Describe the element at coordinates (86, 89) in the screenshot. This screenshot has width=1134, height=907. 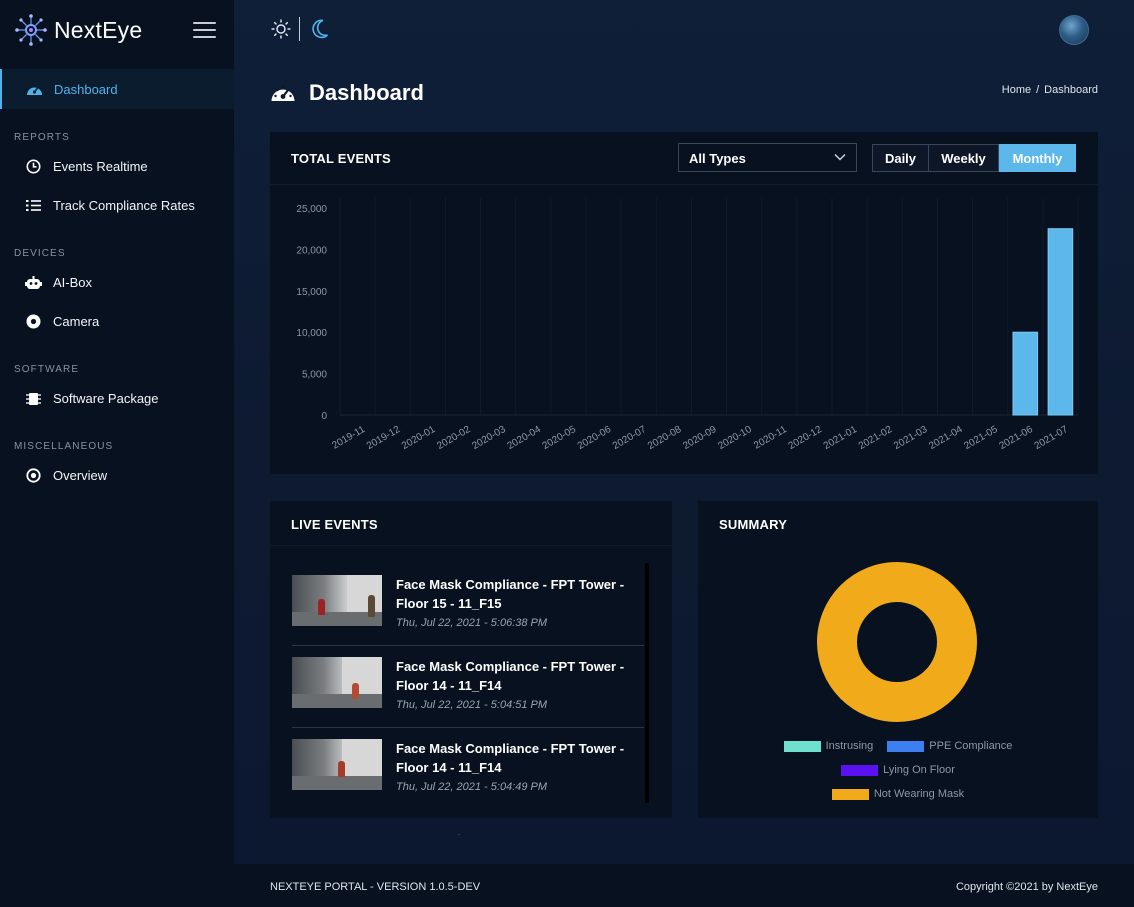
I see `sidebar-item-label: Dashboard` at that location.